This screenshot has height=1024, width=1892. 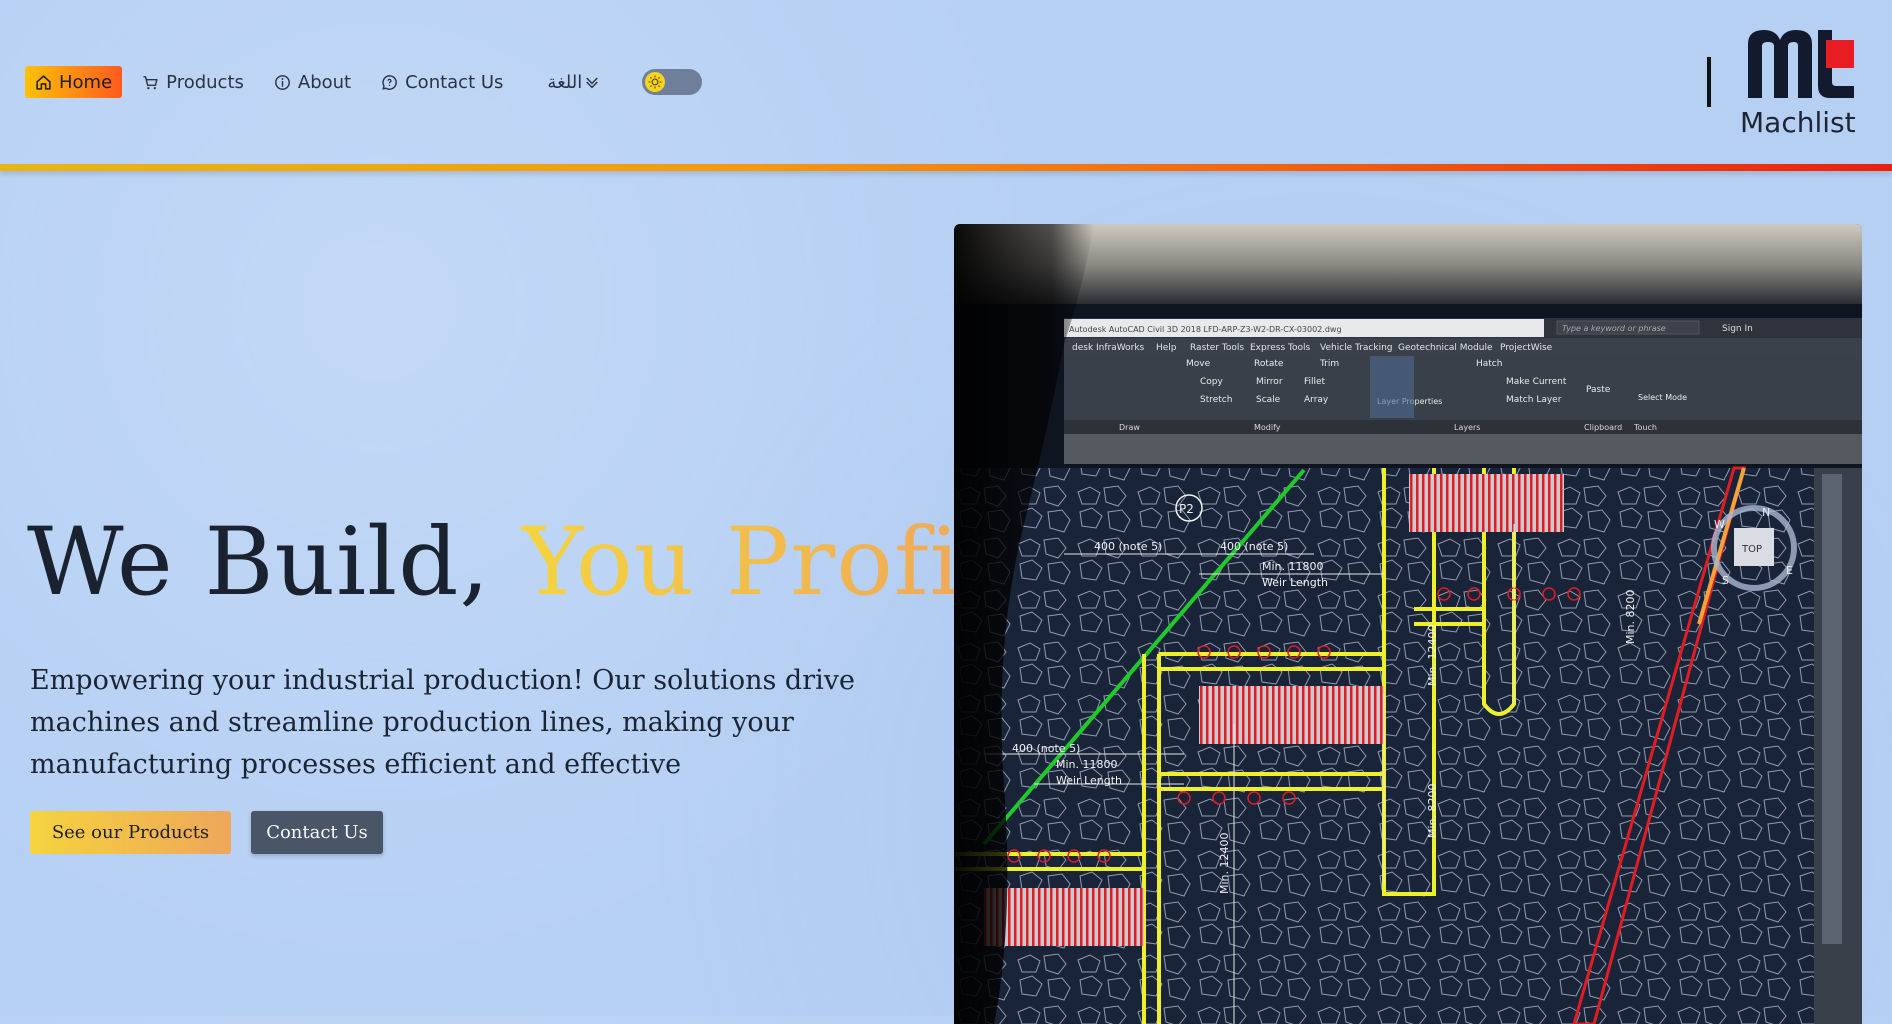 What do you see at coordinates (86, 82) in the screenshot?
I see `nav-item-label: Home` at bounding box center [86, 82].